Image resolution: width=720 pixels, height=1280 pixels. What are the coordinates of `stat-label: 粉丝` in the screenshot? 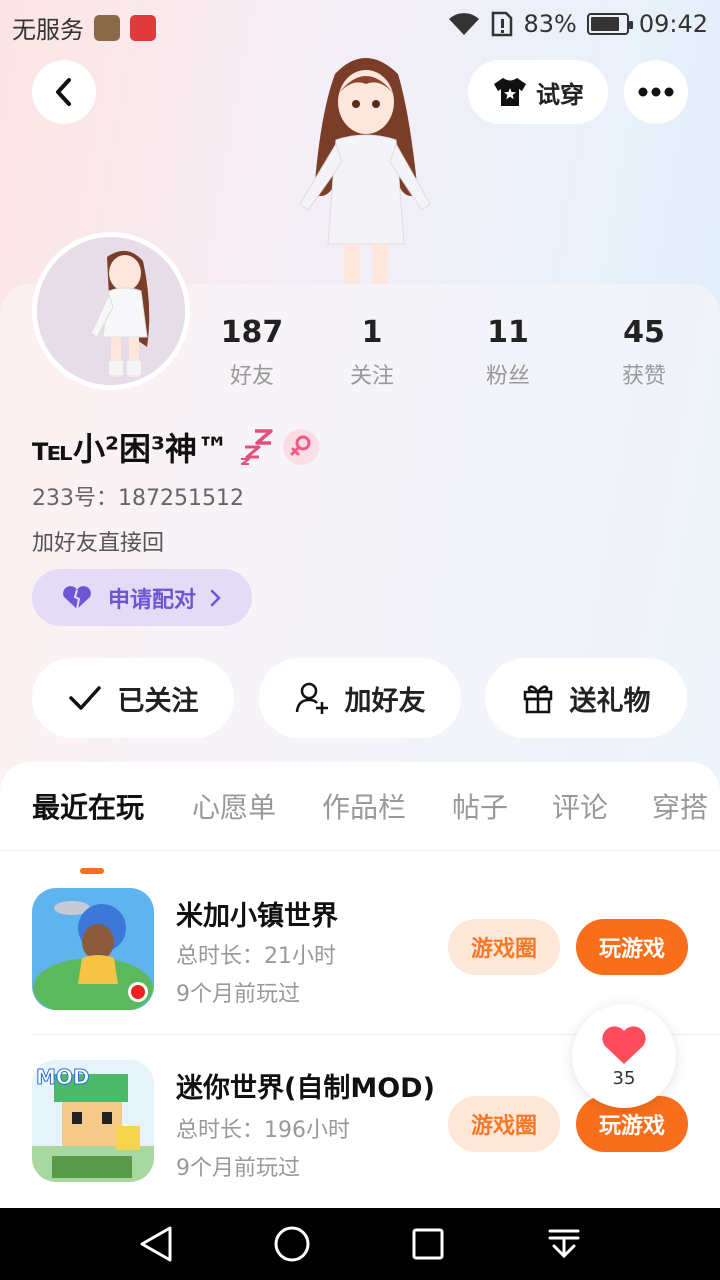 It's located at (507, 376).